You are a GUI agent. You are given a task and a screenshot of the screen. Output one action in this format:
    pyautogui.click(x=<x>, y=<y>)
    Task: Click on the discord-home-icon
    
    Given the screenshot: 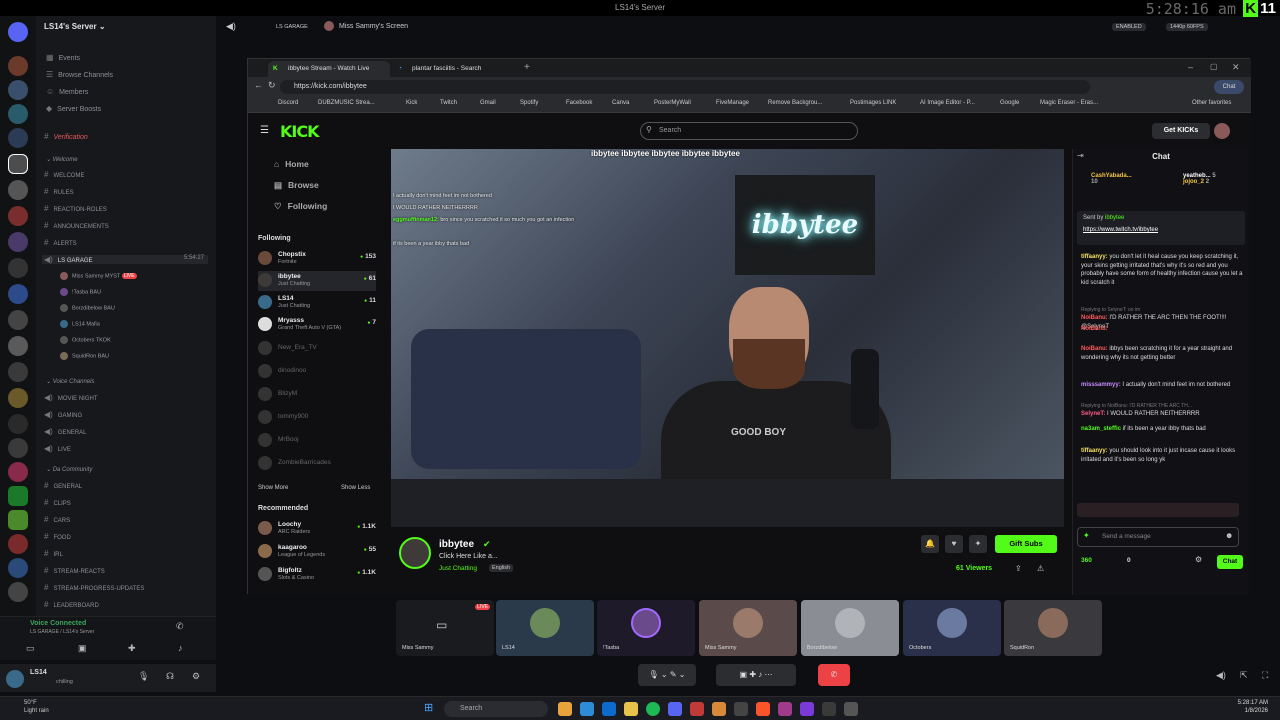 What is the action you would take?
    pyautogui.click(x=18, y=32)
    